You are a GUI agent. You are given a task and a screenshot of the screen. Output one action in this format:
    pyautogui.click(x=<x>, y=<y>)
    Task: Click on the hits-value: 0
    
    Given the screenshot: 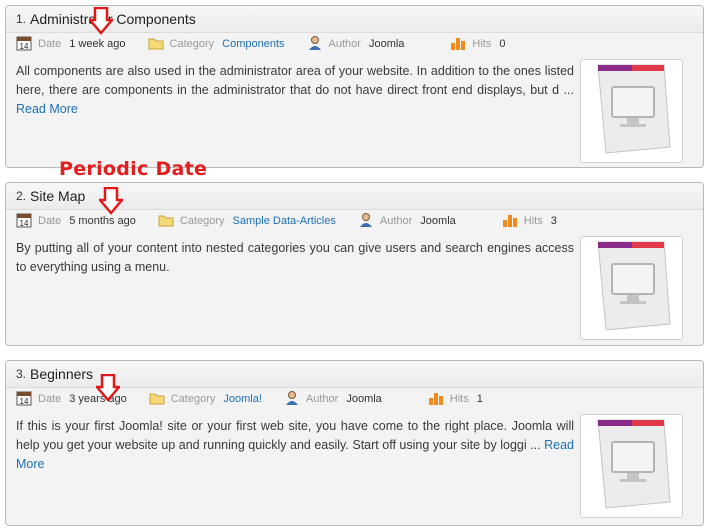 What is the action you would take?
    pyautogui.click(x=502, y=44)
    